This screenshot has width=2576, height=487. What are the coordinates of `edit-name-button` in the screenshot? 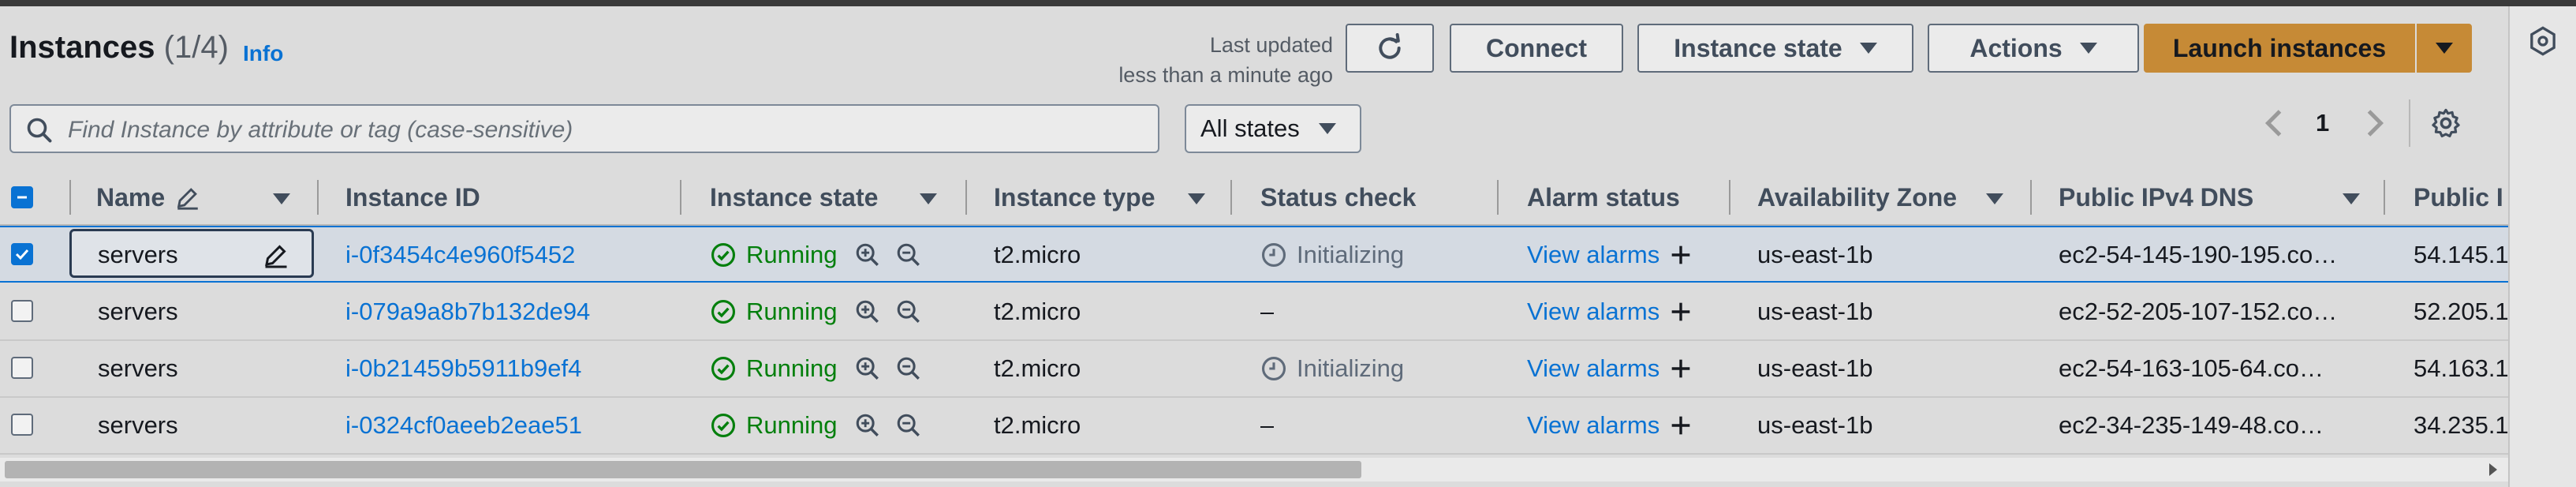 It's located at (276, 255).